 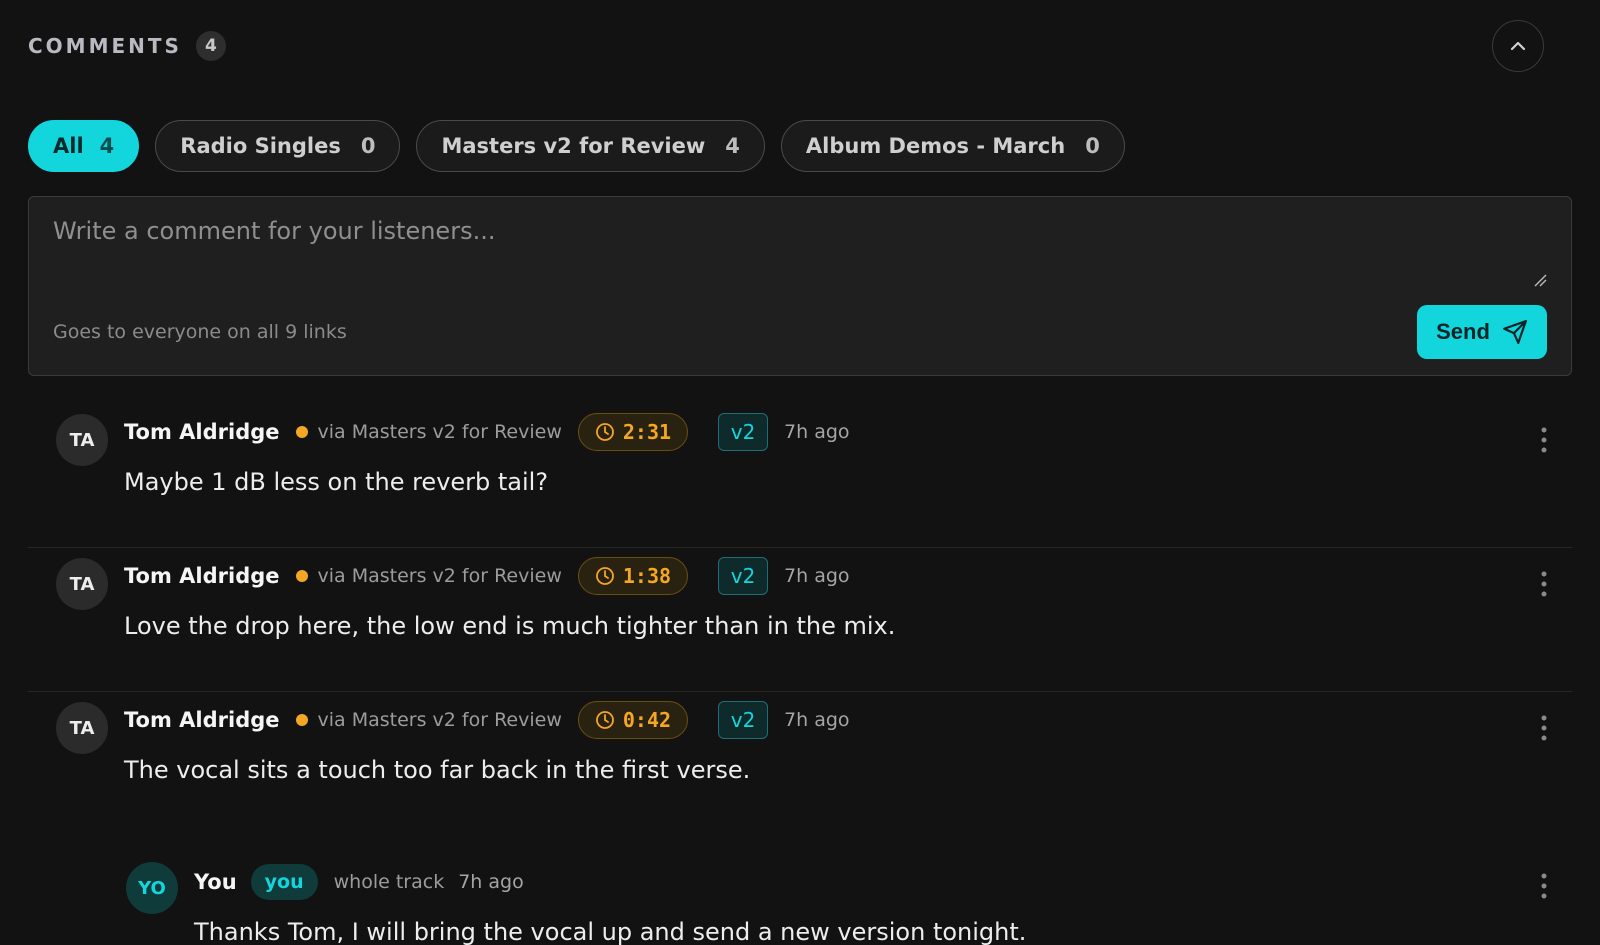 I want to click on timestamp-chip: 1:38, so click(x=633, y=576).